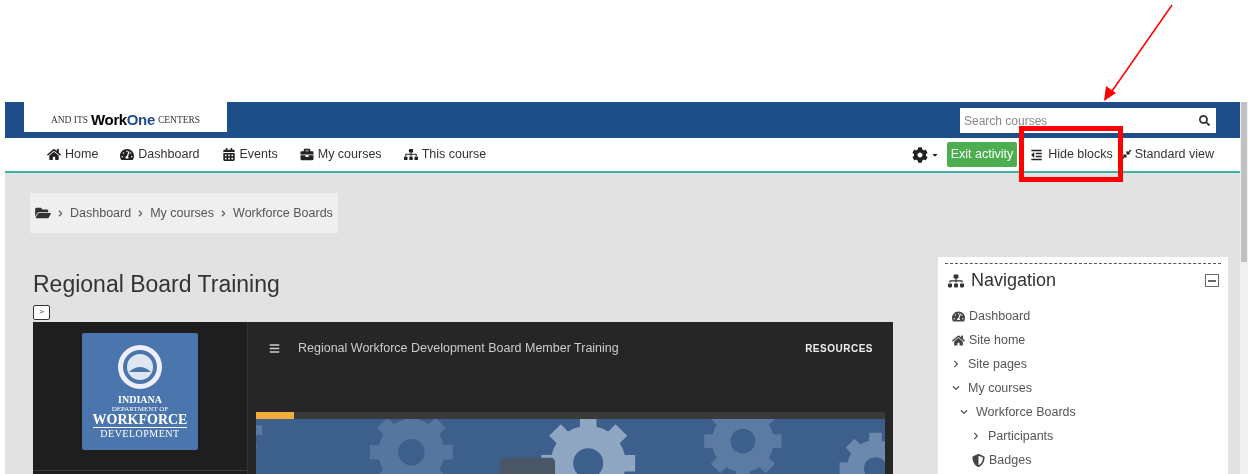 This screenshot has height=474, width=1248. I want to click on page-title: Regional Board Training, so click(157, 284).